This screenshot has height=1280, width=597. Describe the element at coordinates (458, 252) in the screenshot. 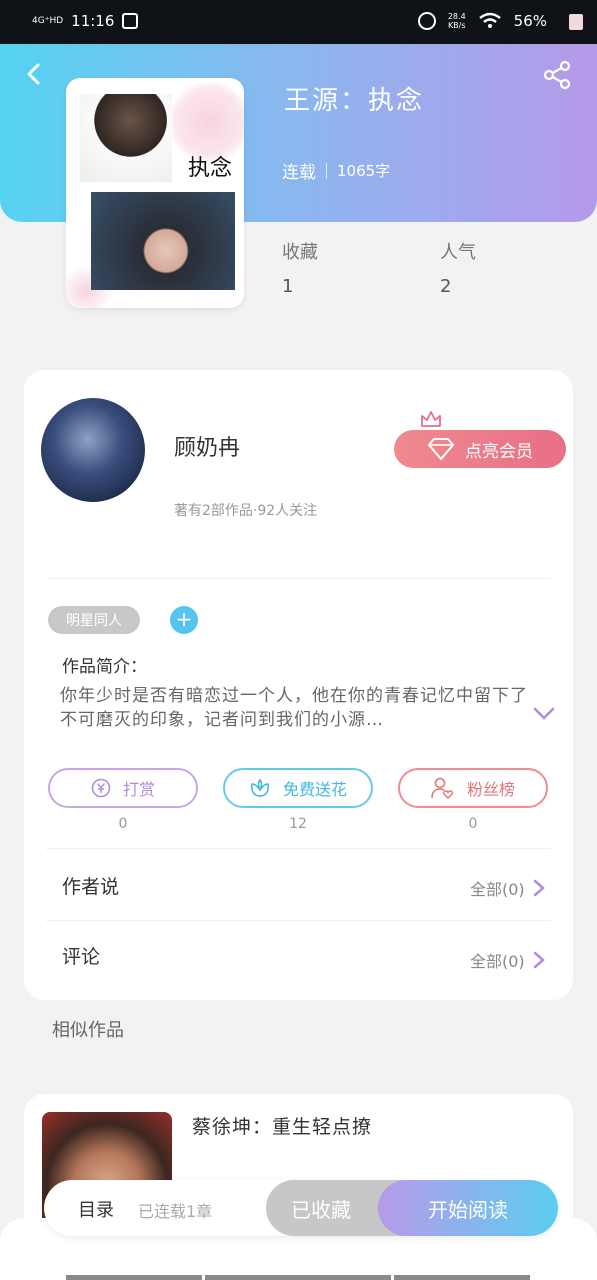

I see `popularity-label: 人气` at that location.